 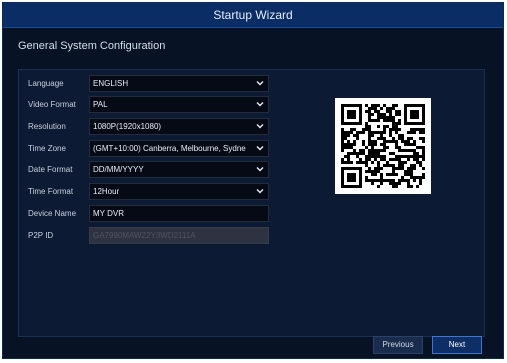 I want to click on device-name-input: MY DVR, so click(x=179, y=213).